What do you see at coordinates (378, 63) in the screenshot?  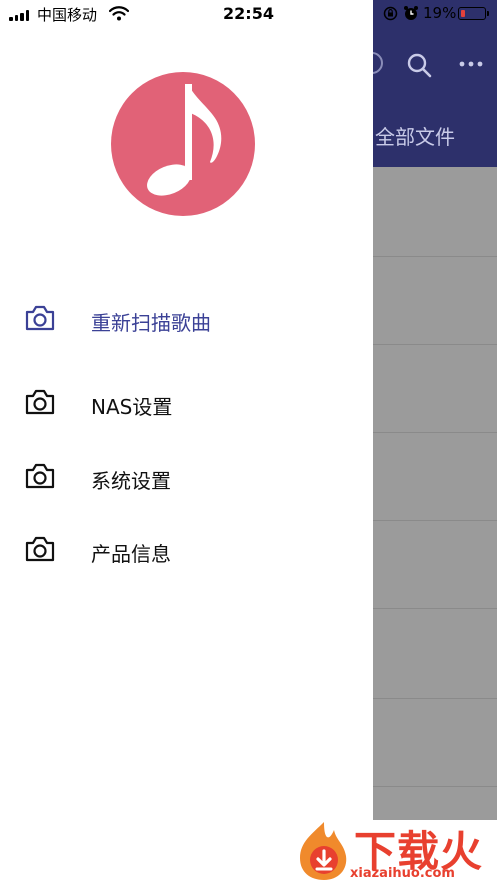 I see `partial-header-icon` at bounding box center [378, 63].